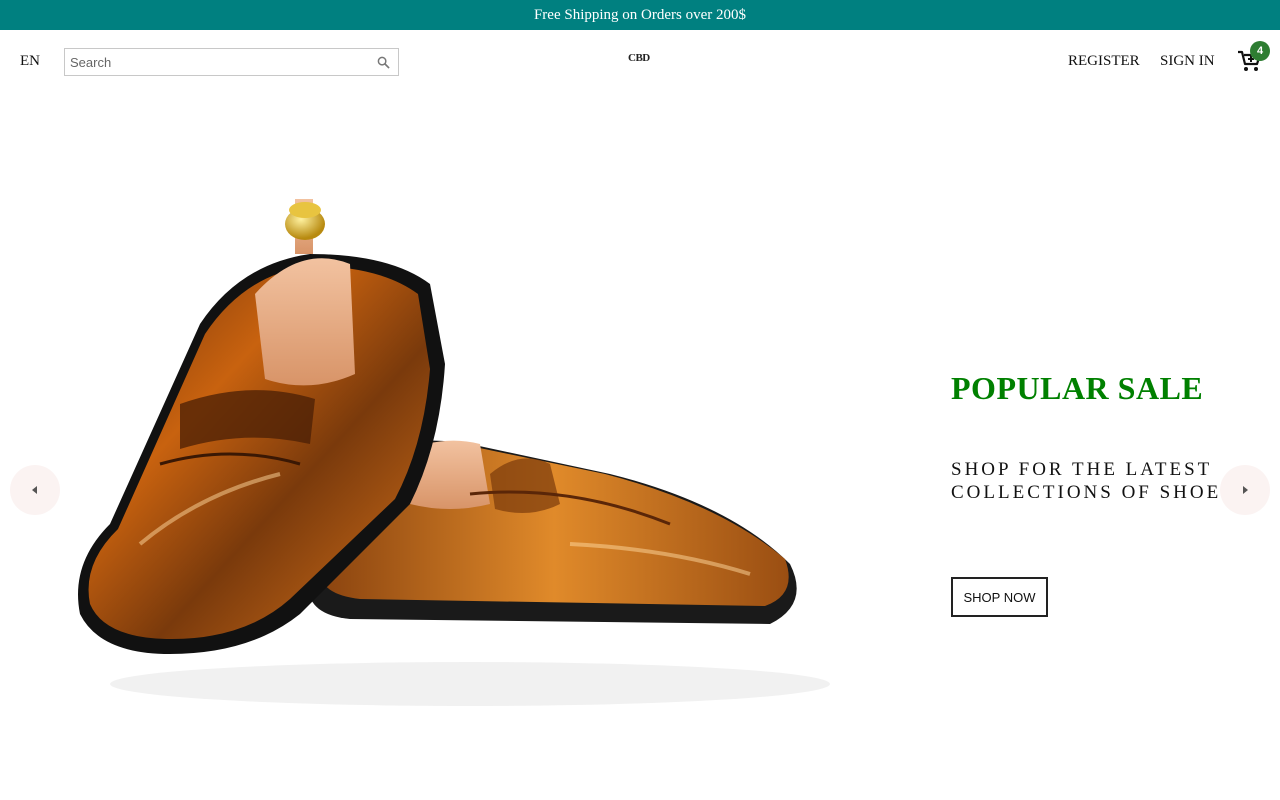  Describe the element at coordinates (1104, 61) in the screenshot. I see `register-link: REGISTER` at that location.